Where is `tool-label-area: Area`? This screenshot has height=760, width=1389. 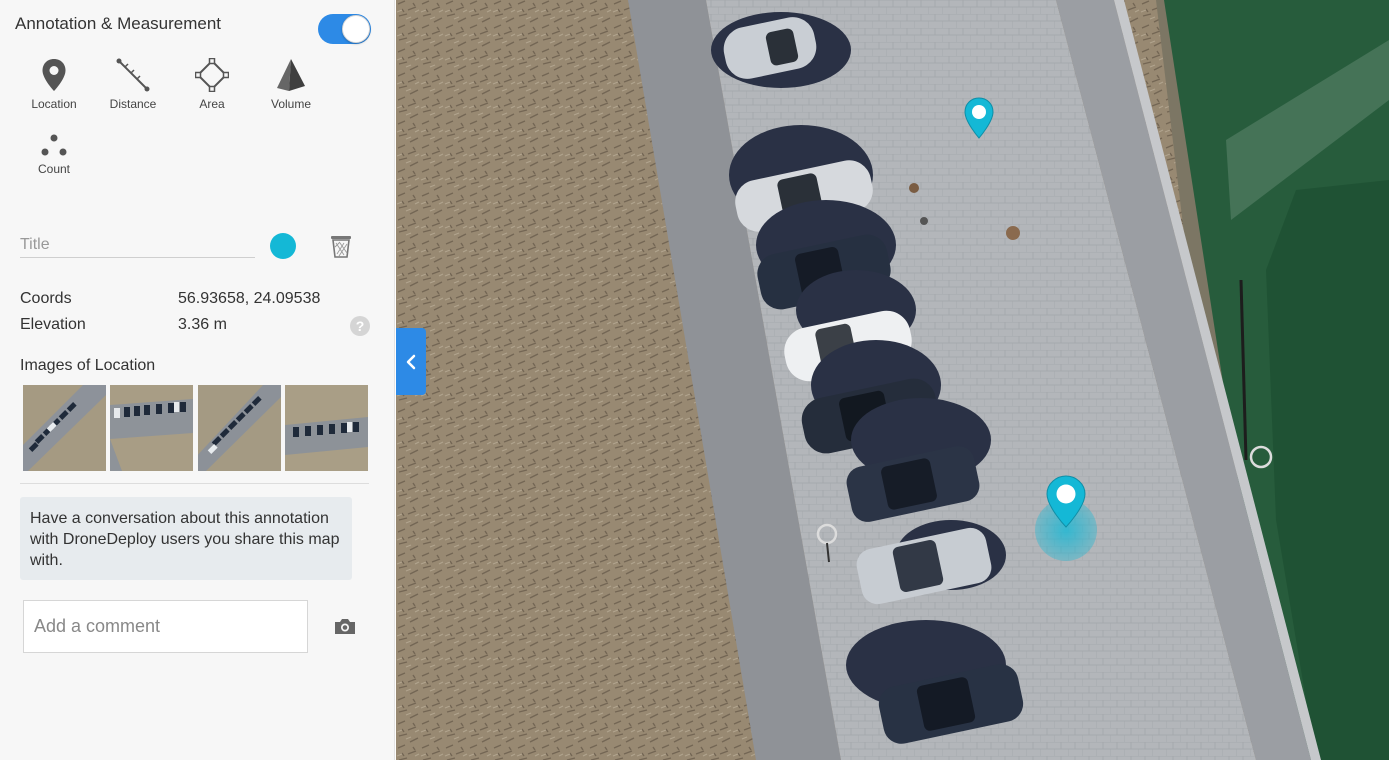 tool-label-area: Area is located at coordinates (212, 104).